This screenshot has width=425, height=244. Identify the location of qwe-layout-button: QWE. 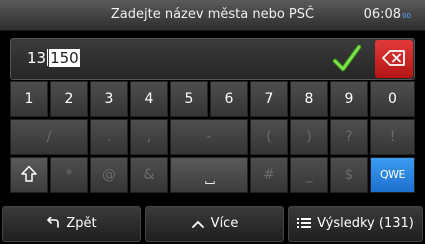
(392, 175).